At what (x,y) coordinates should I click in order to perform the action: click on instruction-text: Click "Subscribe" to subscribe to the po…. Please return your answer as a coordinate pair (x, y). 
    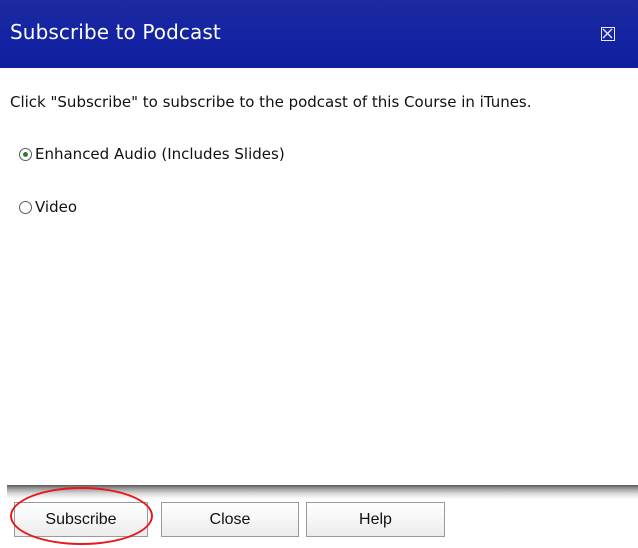
    Looking at the image, I should click on (271, 102).